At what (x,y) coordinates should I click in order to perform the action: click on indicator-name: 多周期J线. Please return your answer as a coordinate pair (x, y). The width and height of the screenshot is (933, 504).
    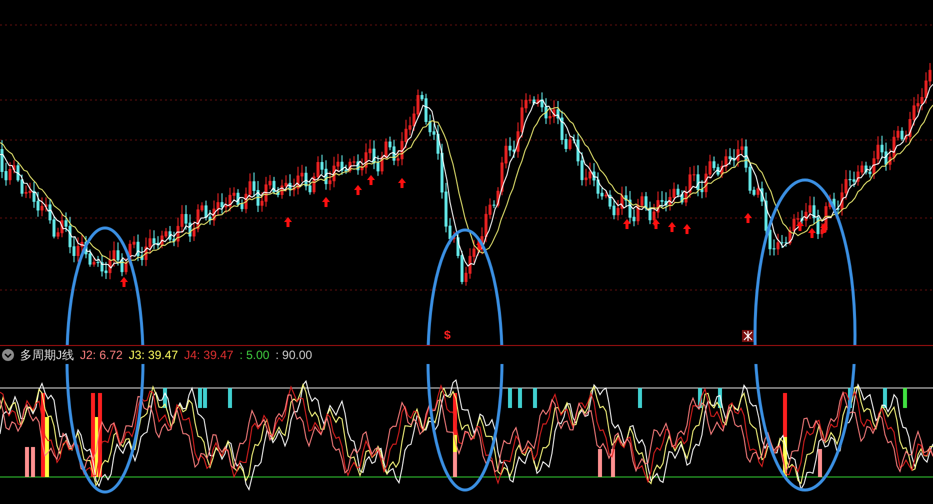
    Looking at the image, I should click on (47, 355).